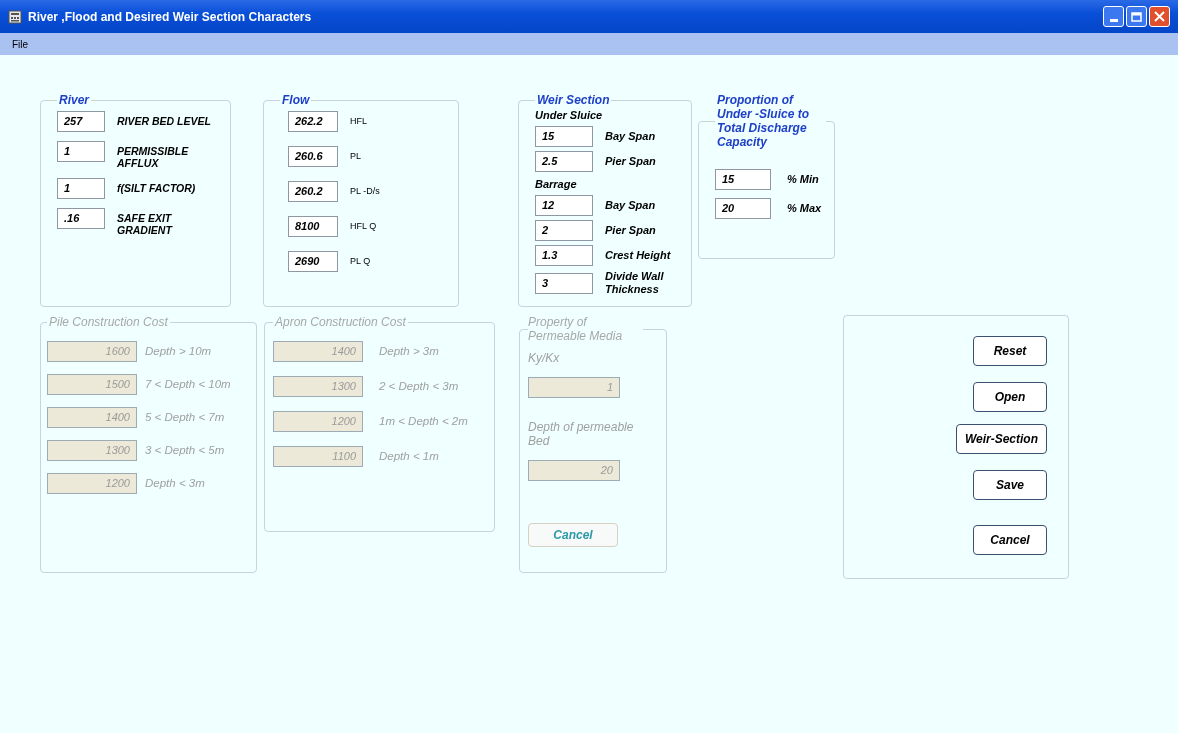 Image resolution: width=1178 pixels, height=733 pixels. I want to click on maximize-icon, so click(1136, 16).